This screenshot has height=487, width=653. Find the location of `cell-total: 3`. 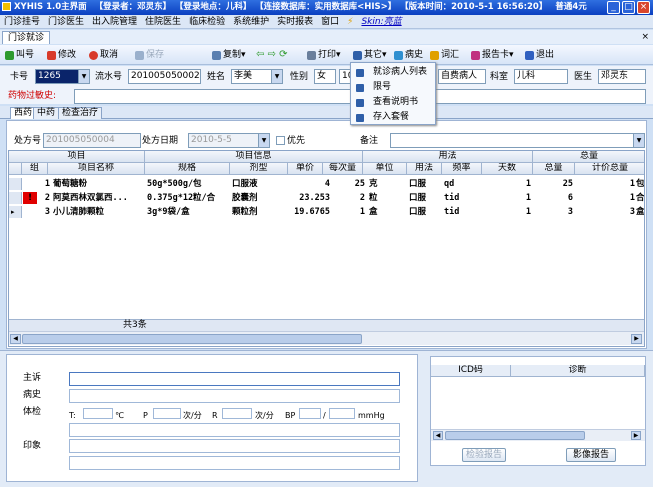

cell-total: 3 is located at coordinates (553, 212).